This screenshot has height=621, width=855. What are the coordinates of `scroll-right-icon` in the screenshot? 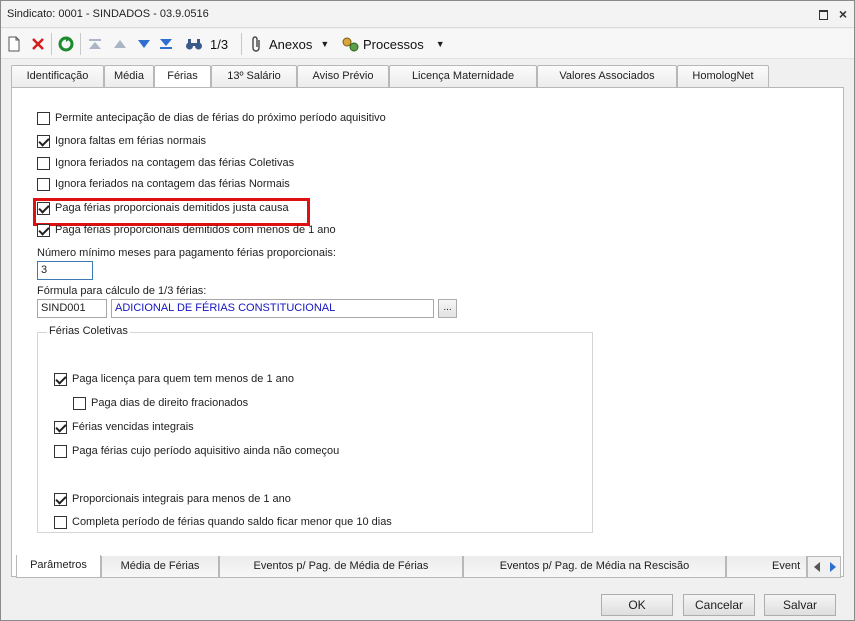 It's located at (833, 568).